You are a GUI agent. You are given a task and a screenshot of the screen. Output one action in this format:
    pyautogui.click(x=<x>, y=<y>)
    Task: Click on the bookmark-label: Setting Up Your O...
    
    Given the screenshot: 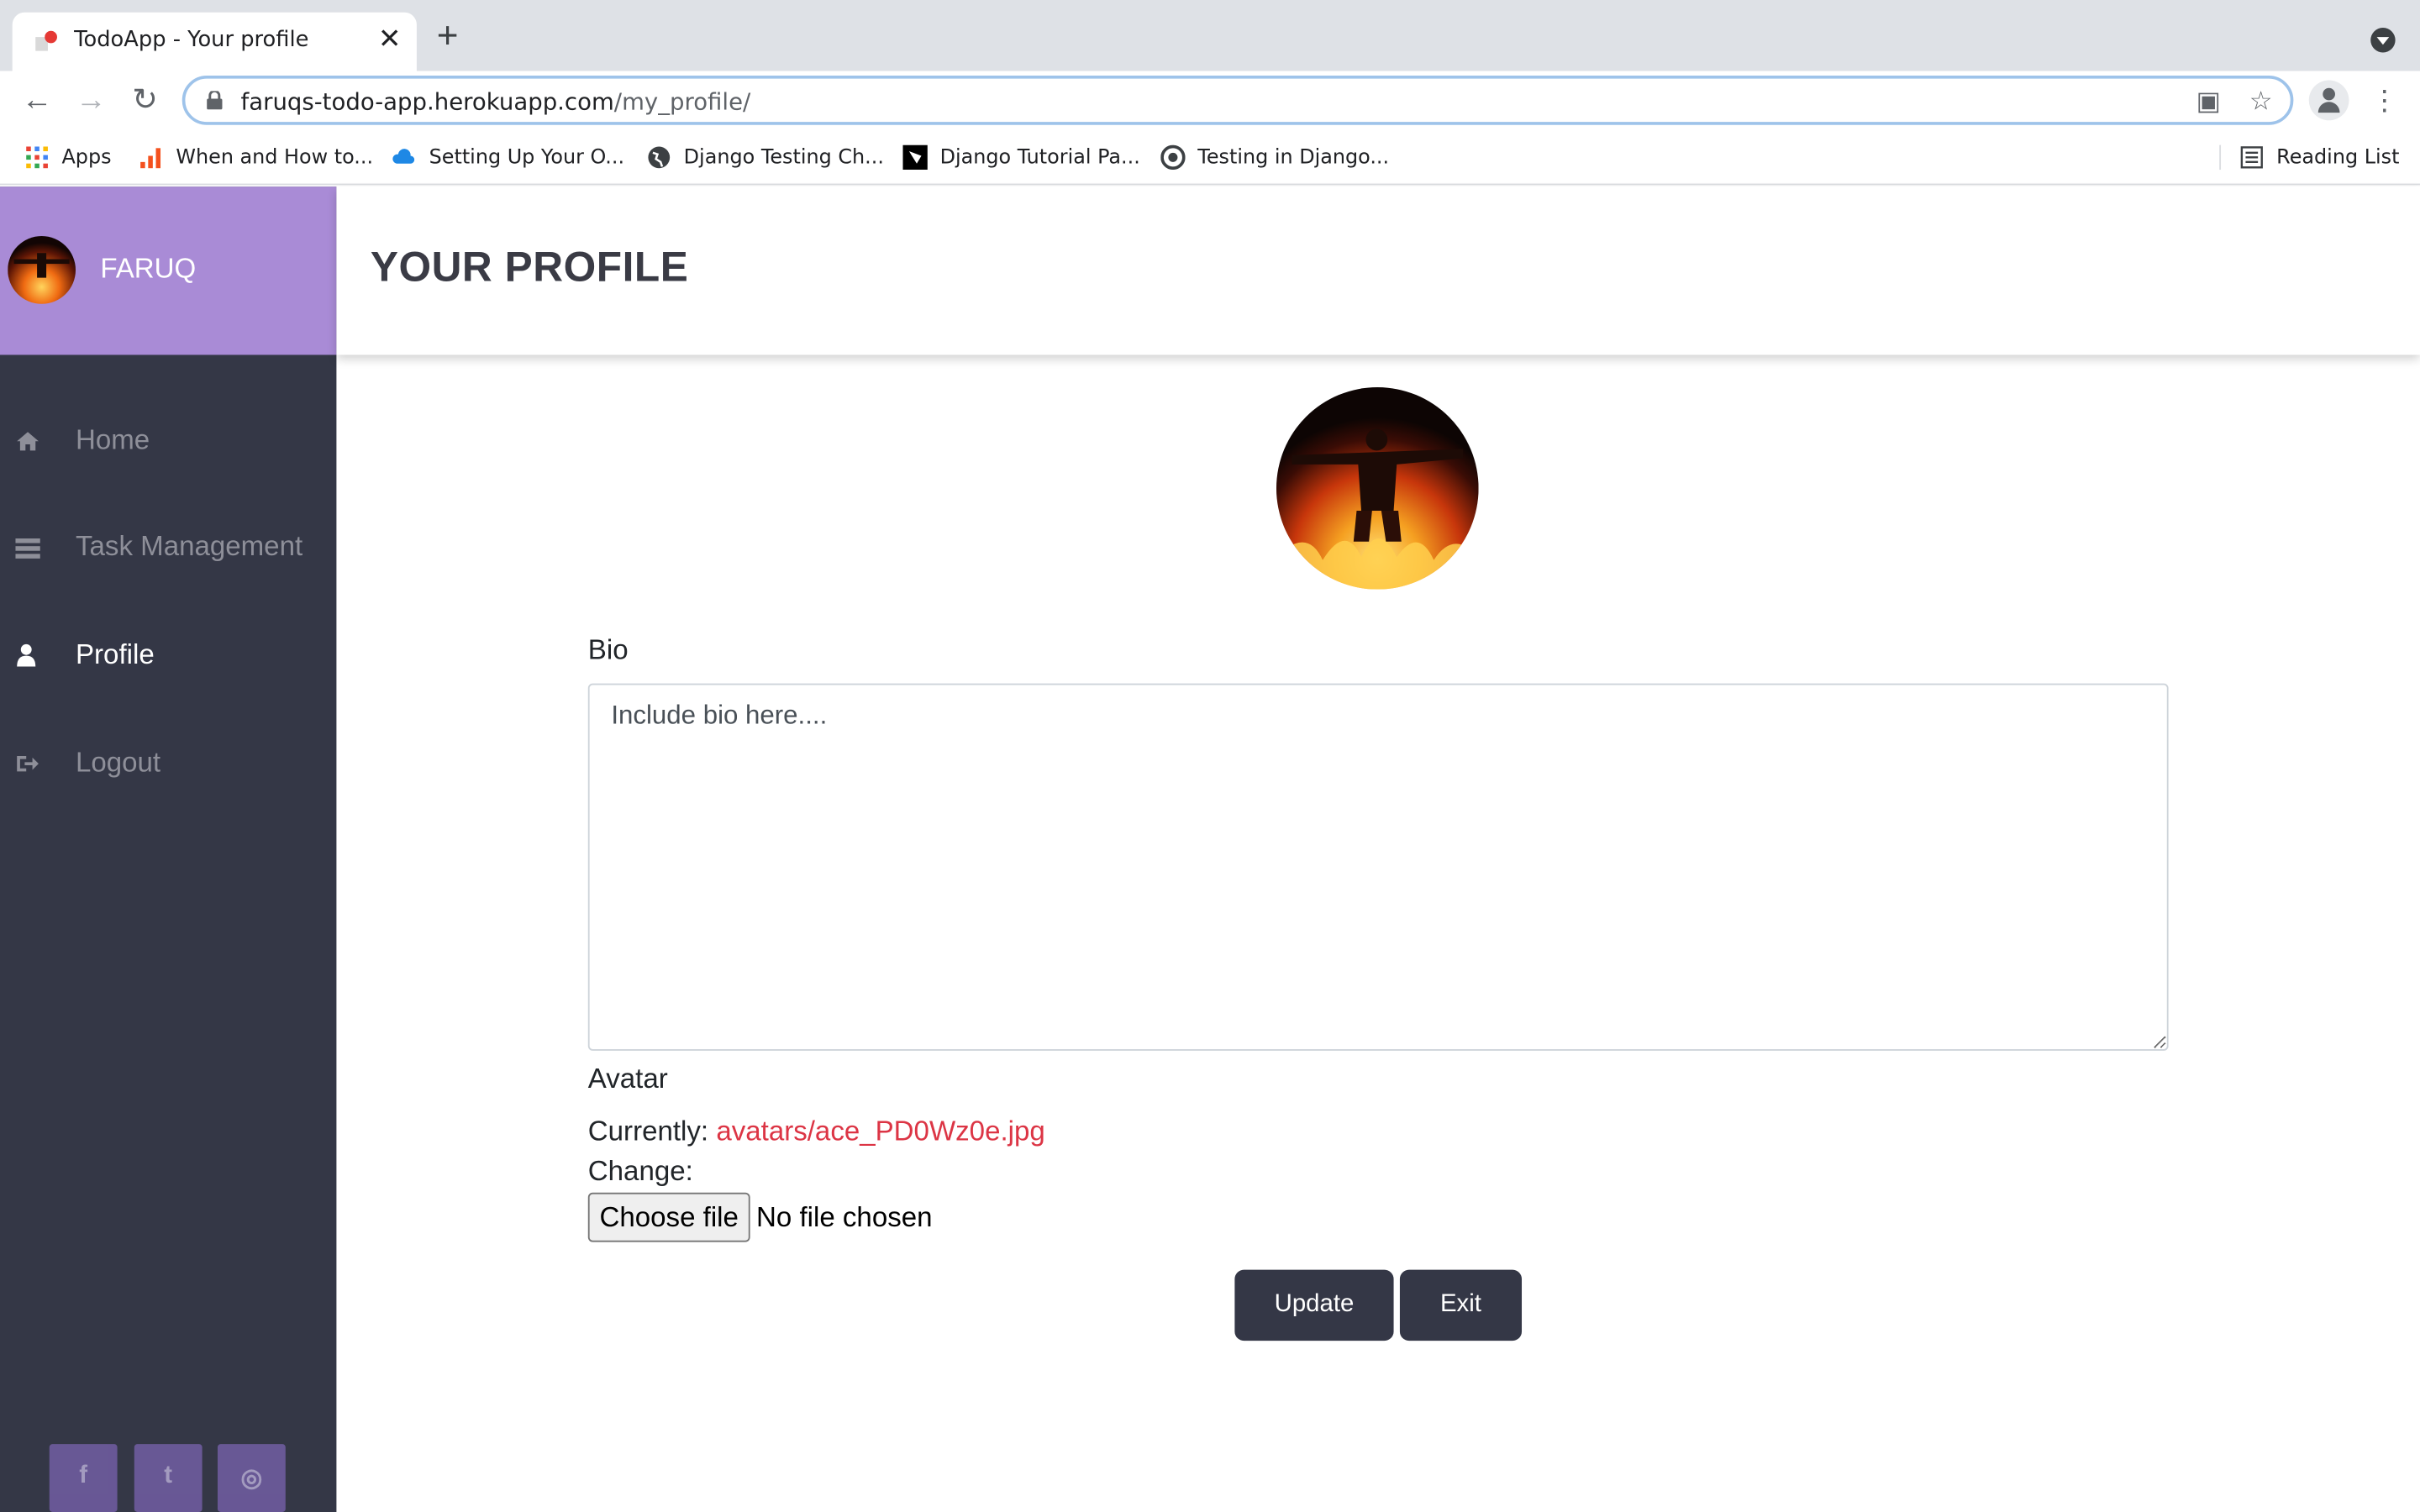 What is the action you would take?
    pyautogui.click(x=527, y=157)
    